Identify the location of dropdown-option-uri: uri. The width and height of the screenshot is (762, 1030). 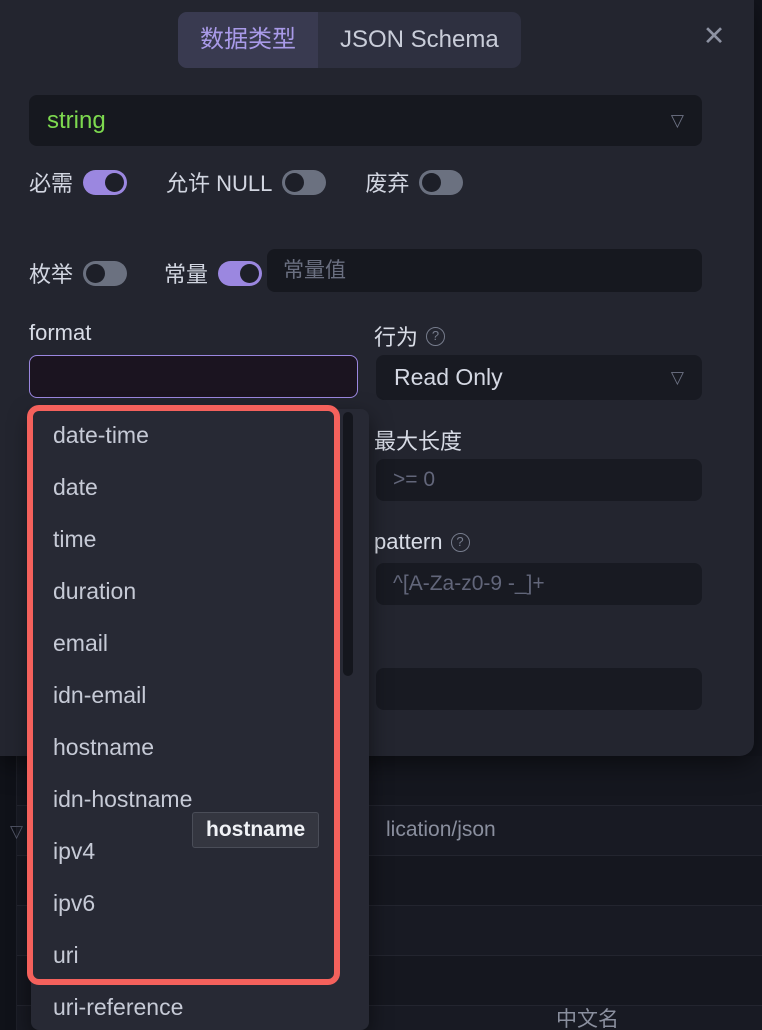
(200, 955).